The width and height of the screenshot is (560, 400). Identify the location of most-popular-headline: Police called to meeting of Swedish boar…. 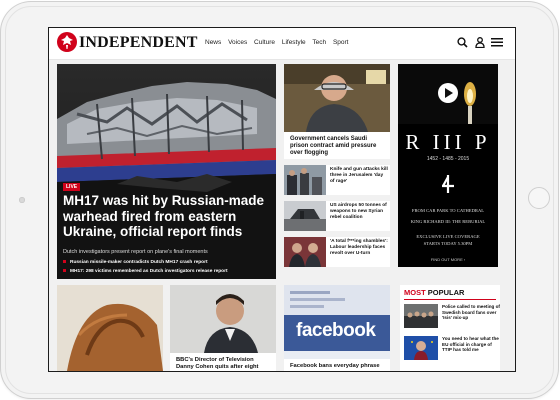
(471, 312).